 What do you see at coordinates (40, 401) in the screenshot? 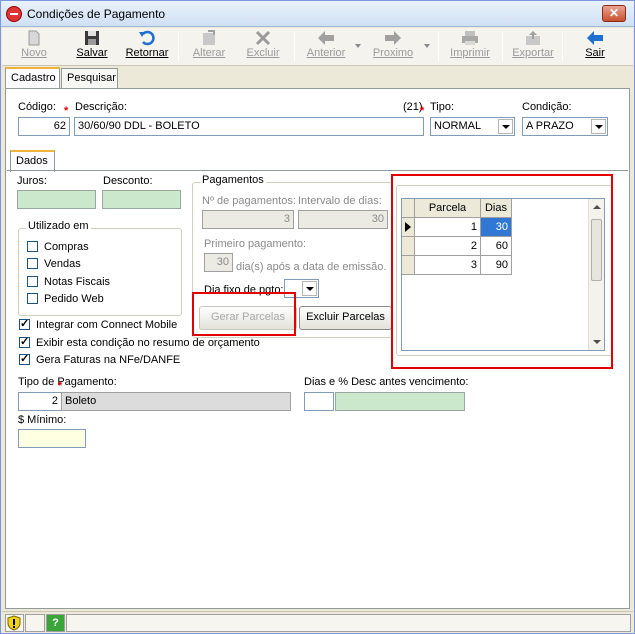
I see `tipo-pagamento-code-input: 2` at bounding box center [40, 401].